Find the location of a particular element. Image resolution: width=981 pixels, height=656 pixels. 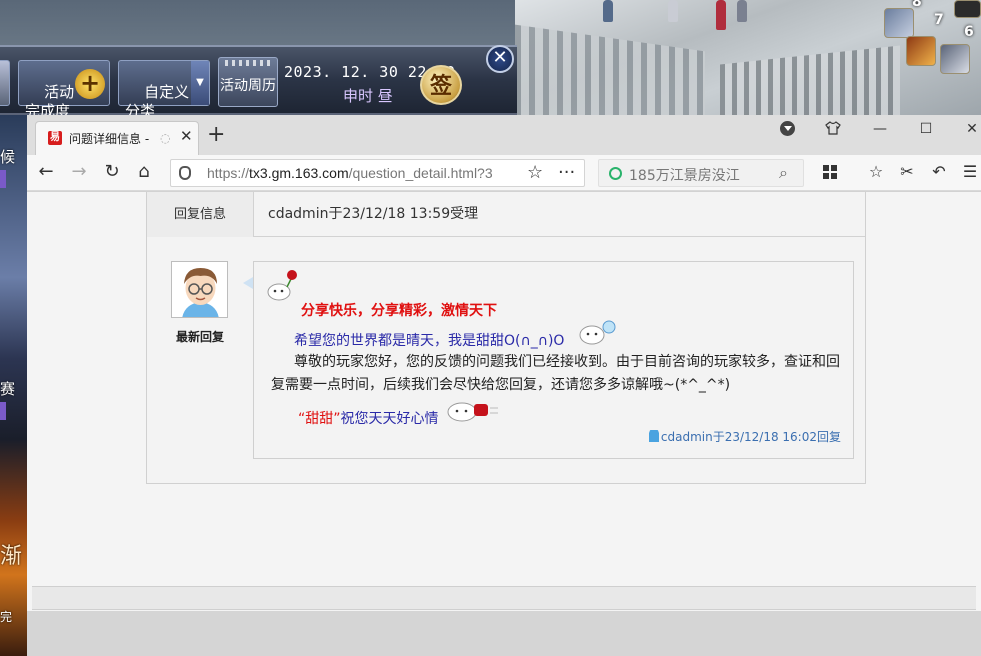

apps-grid-icon is located at coordinates (830, 172).